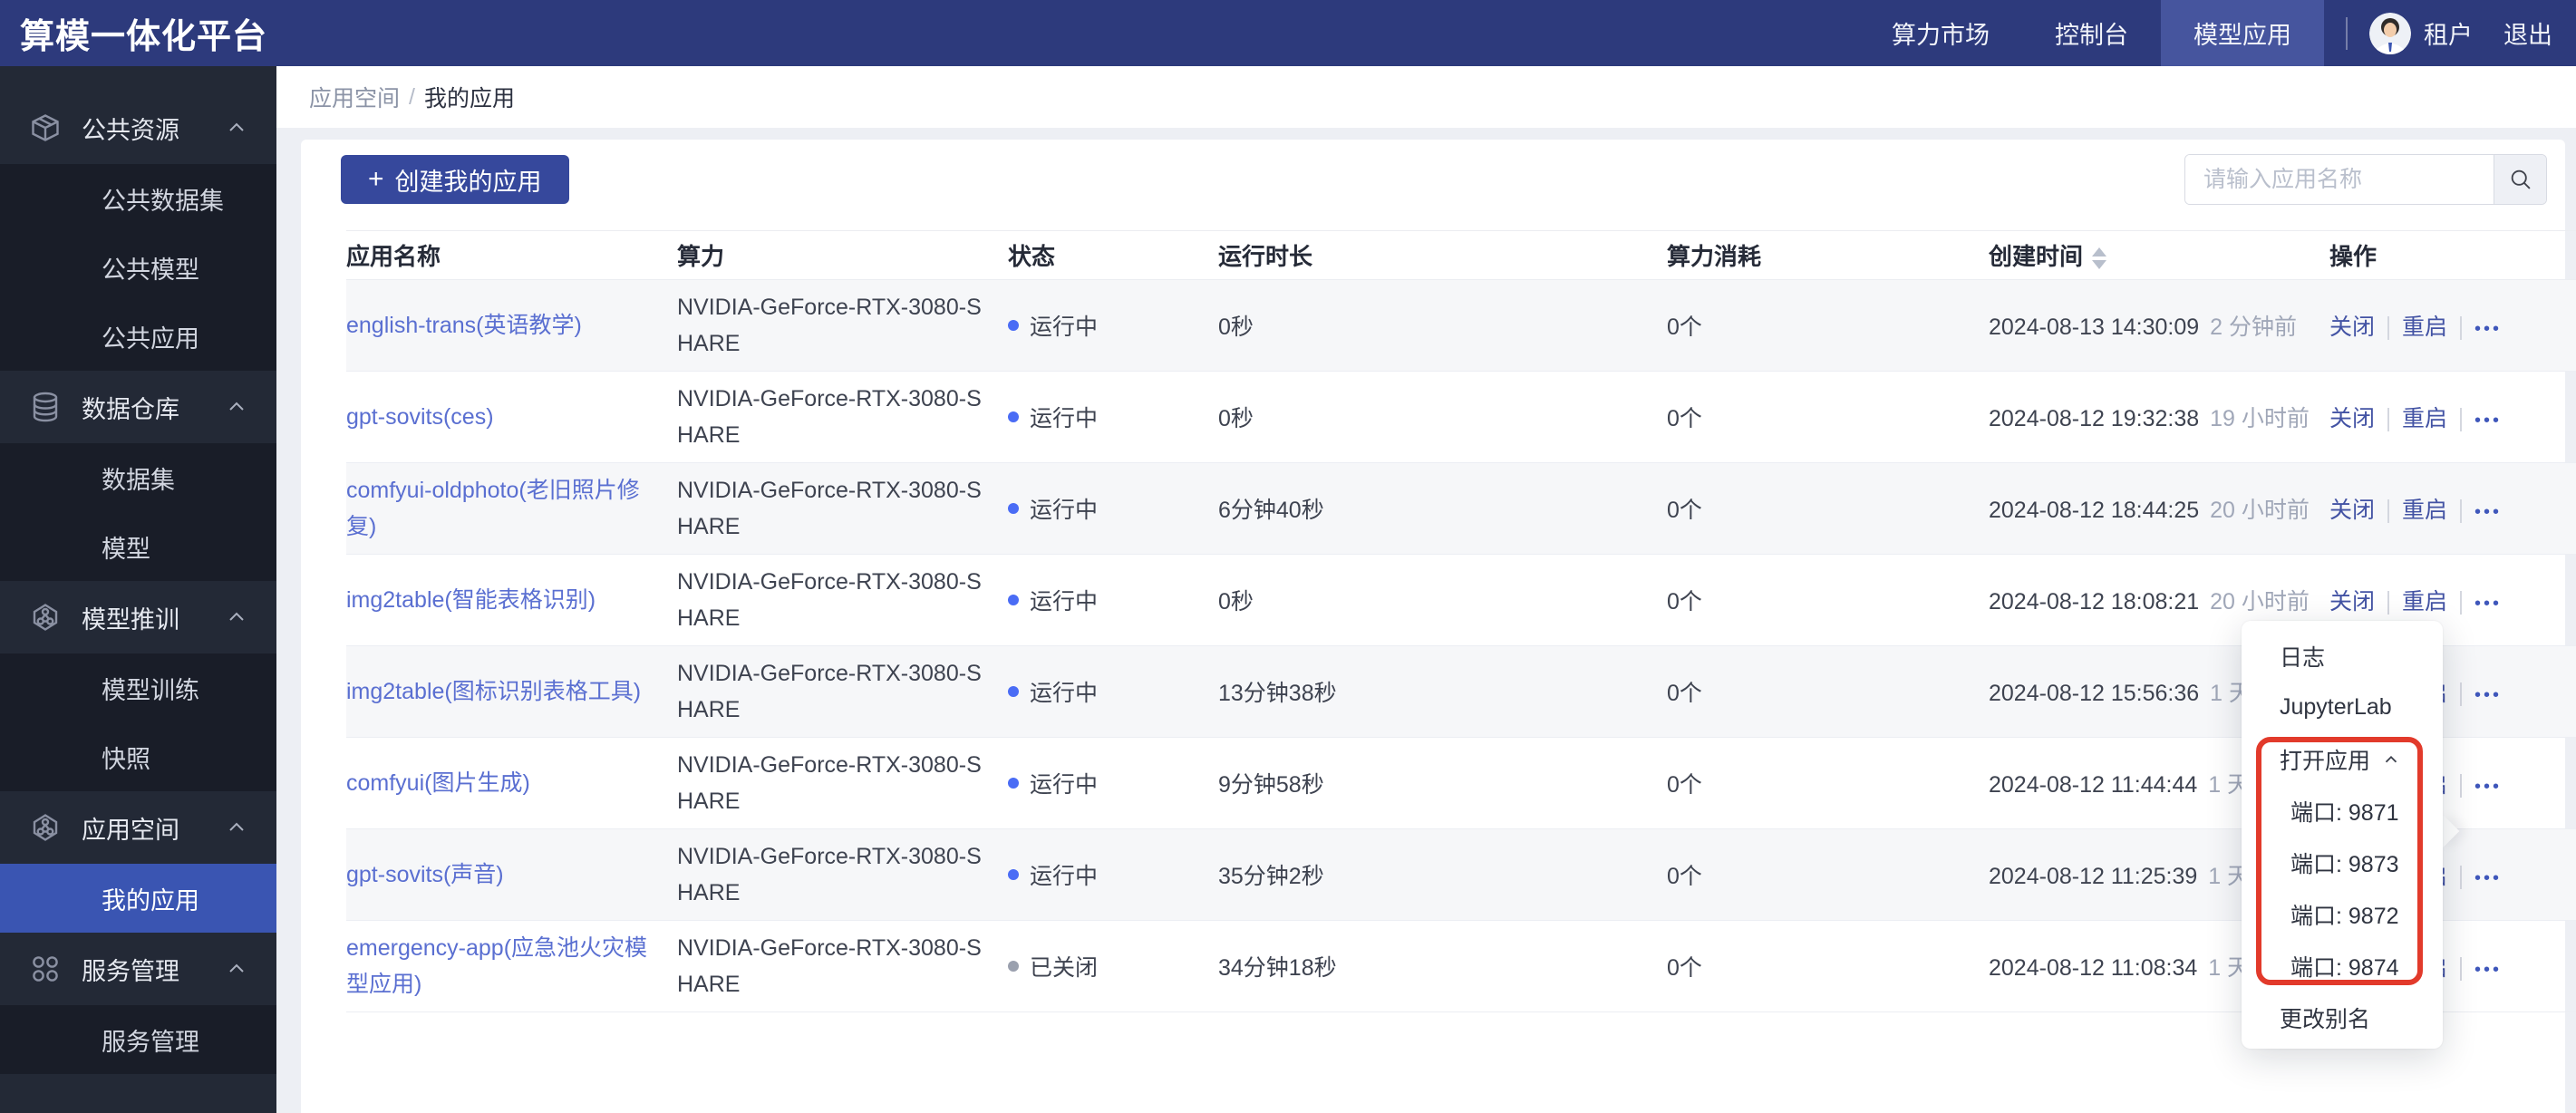 The image size is (2576, 1113). What do you see at coordinates (2149, 418) in the screenshot?
I see `created-cell: 2024-08-12 19:32:38 19 小时前` at bounding box center [2149, 418].